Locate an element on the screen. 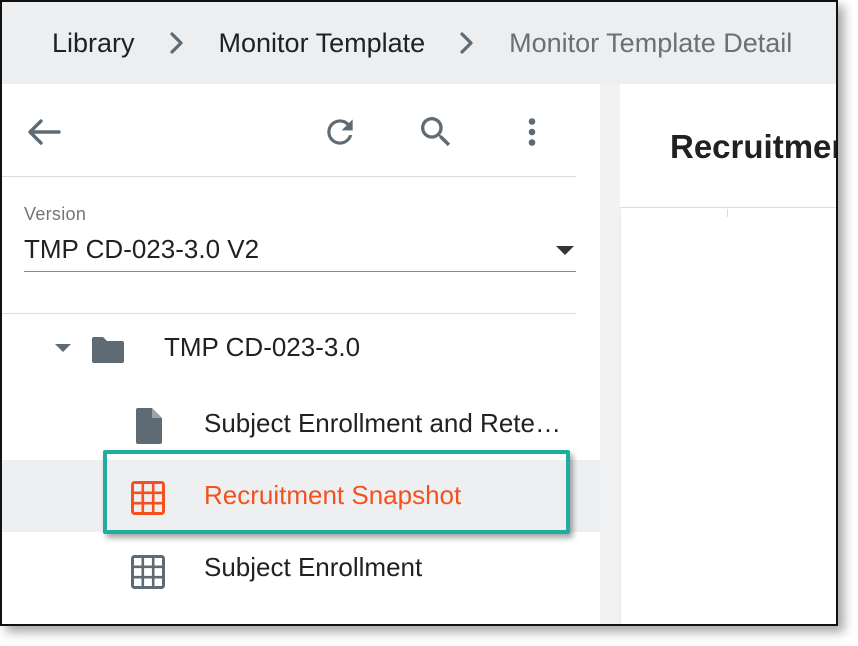 The image size is (858, 646). search-icon is located at coordinates (436, 132).